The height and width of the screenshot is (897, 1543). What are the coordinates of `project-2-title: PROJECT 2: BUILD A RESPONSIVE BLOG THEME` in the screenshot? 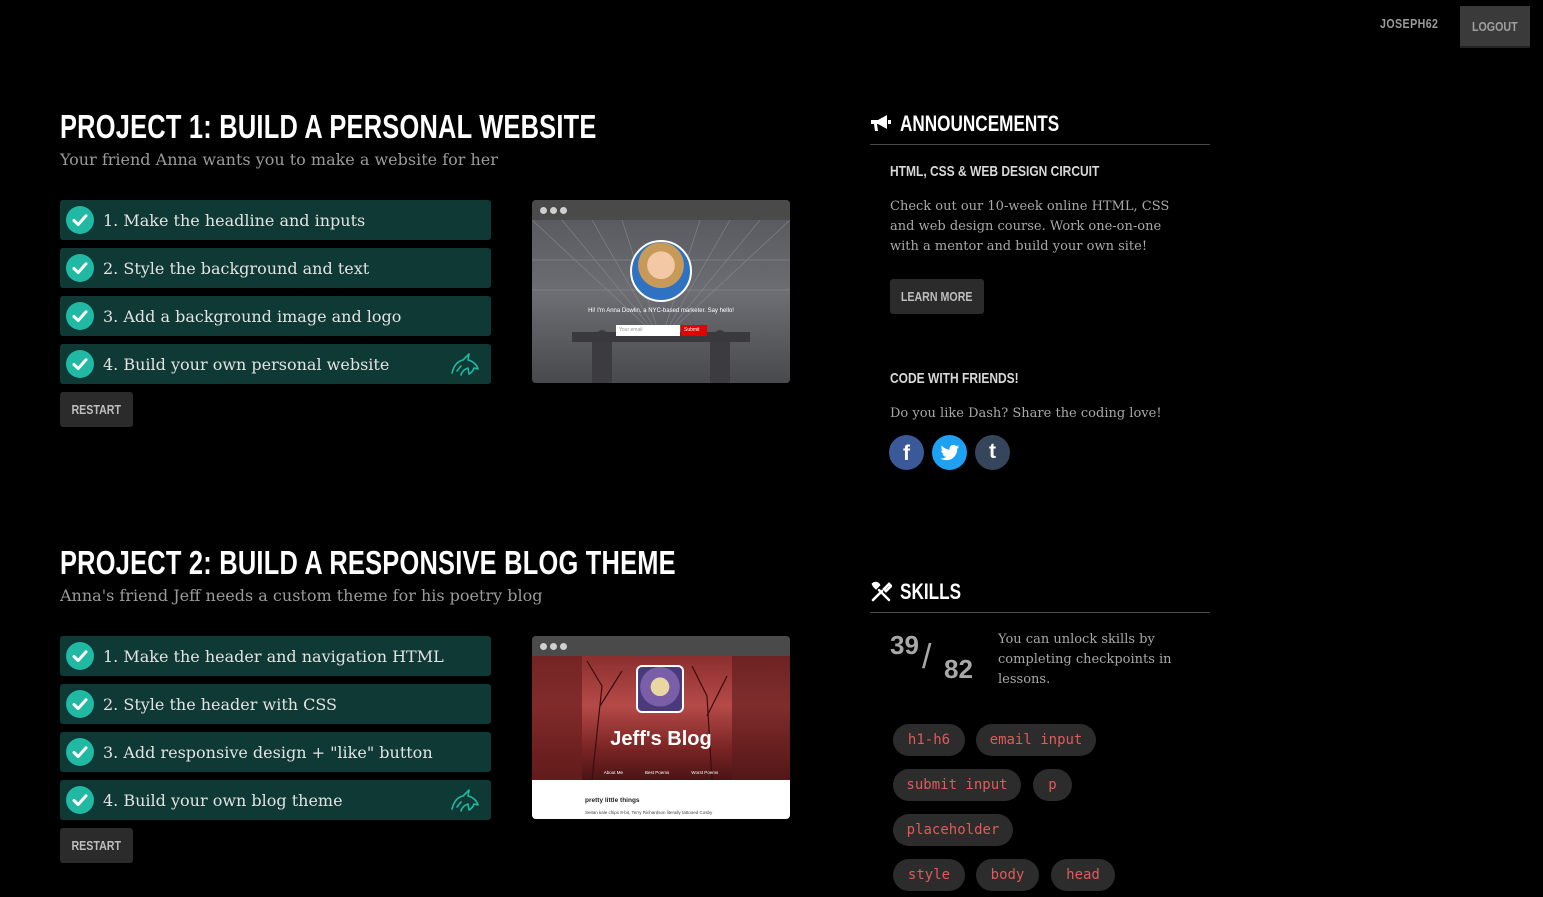 It's located at (368, 562).